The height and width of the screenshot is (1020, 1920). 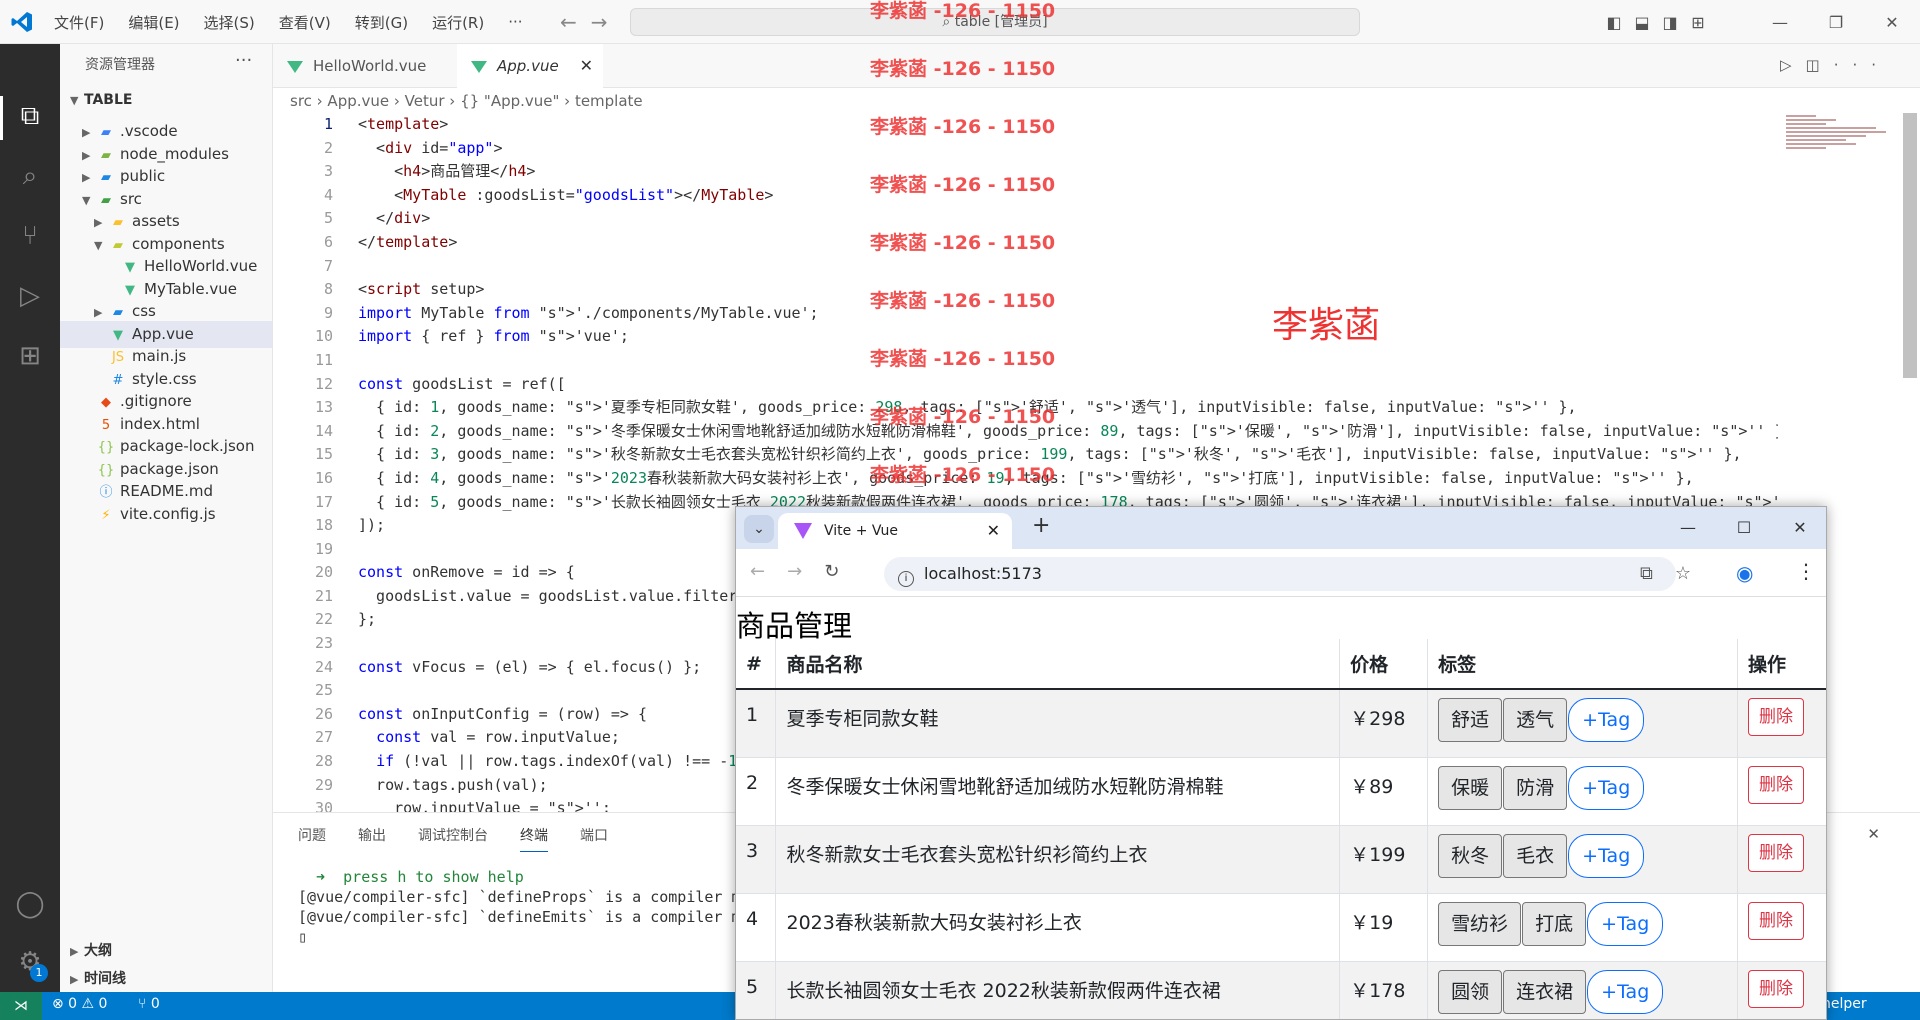 What do you see at coordinates (530, 66) in the screenshot?
I see `tab-app-vue: App.vue ✕` at bounding box center [530, 66].